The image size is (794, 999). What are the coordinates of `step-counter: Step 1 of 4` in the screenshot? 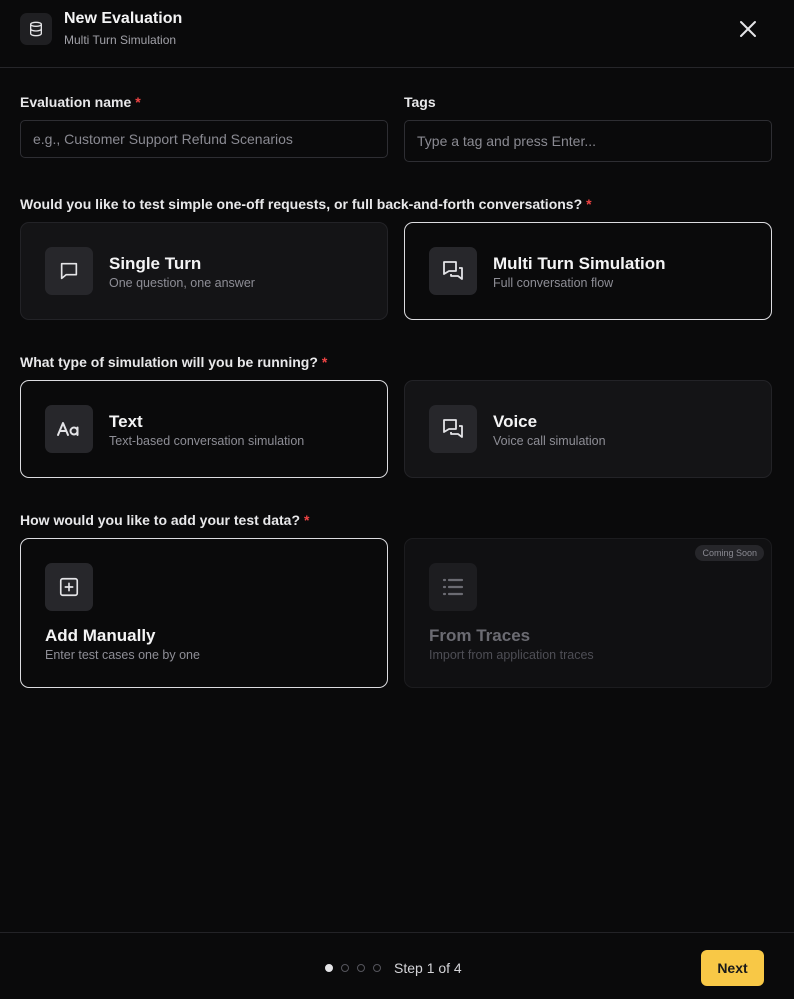 It's located at (428, 968).